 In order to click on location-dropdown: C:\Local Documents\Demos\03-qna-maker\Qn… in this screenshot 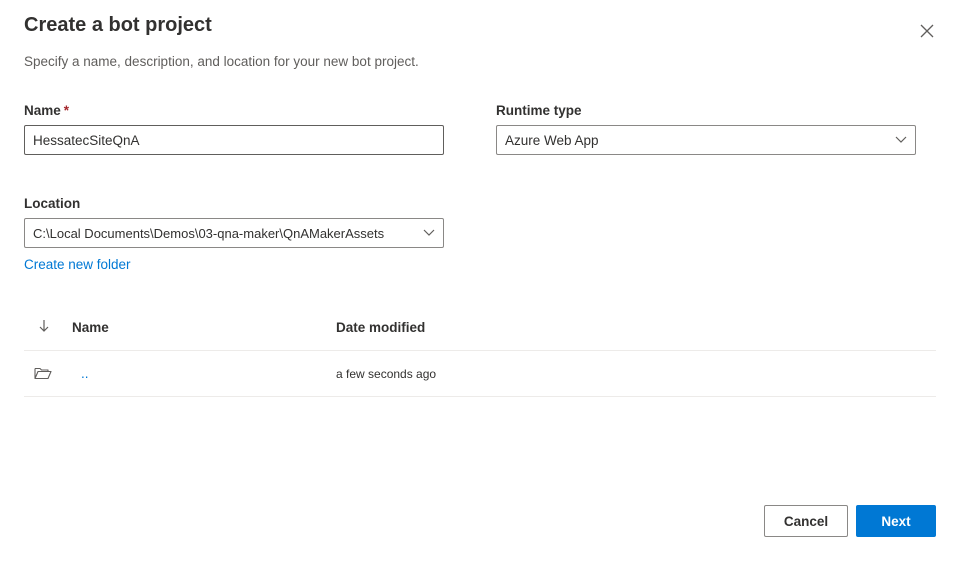, I will do `click(234, 233)`.